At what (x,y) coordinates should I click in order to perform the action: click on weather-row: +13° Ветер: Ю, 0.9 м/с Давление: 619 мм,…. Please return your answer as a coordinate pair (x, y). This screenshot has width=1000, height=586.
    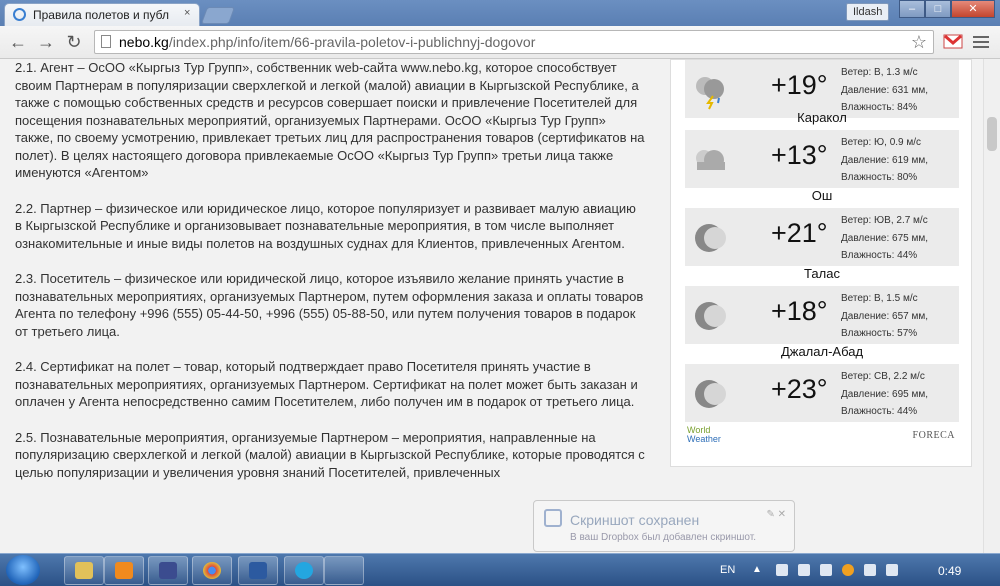
    Looking at the image, I should click on (822, 159).